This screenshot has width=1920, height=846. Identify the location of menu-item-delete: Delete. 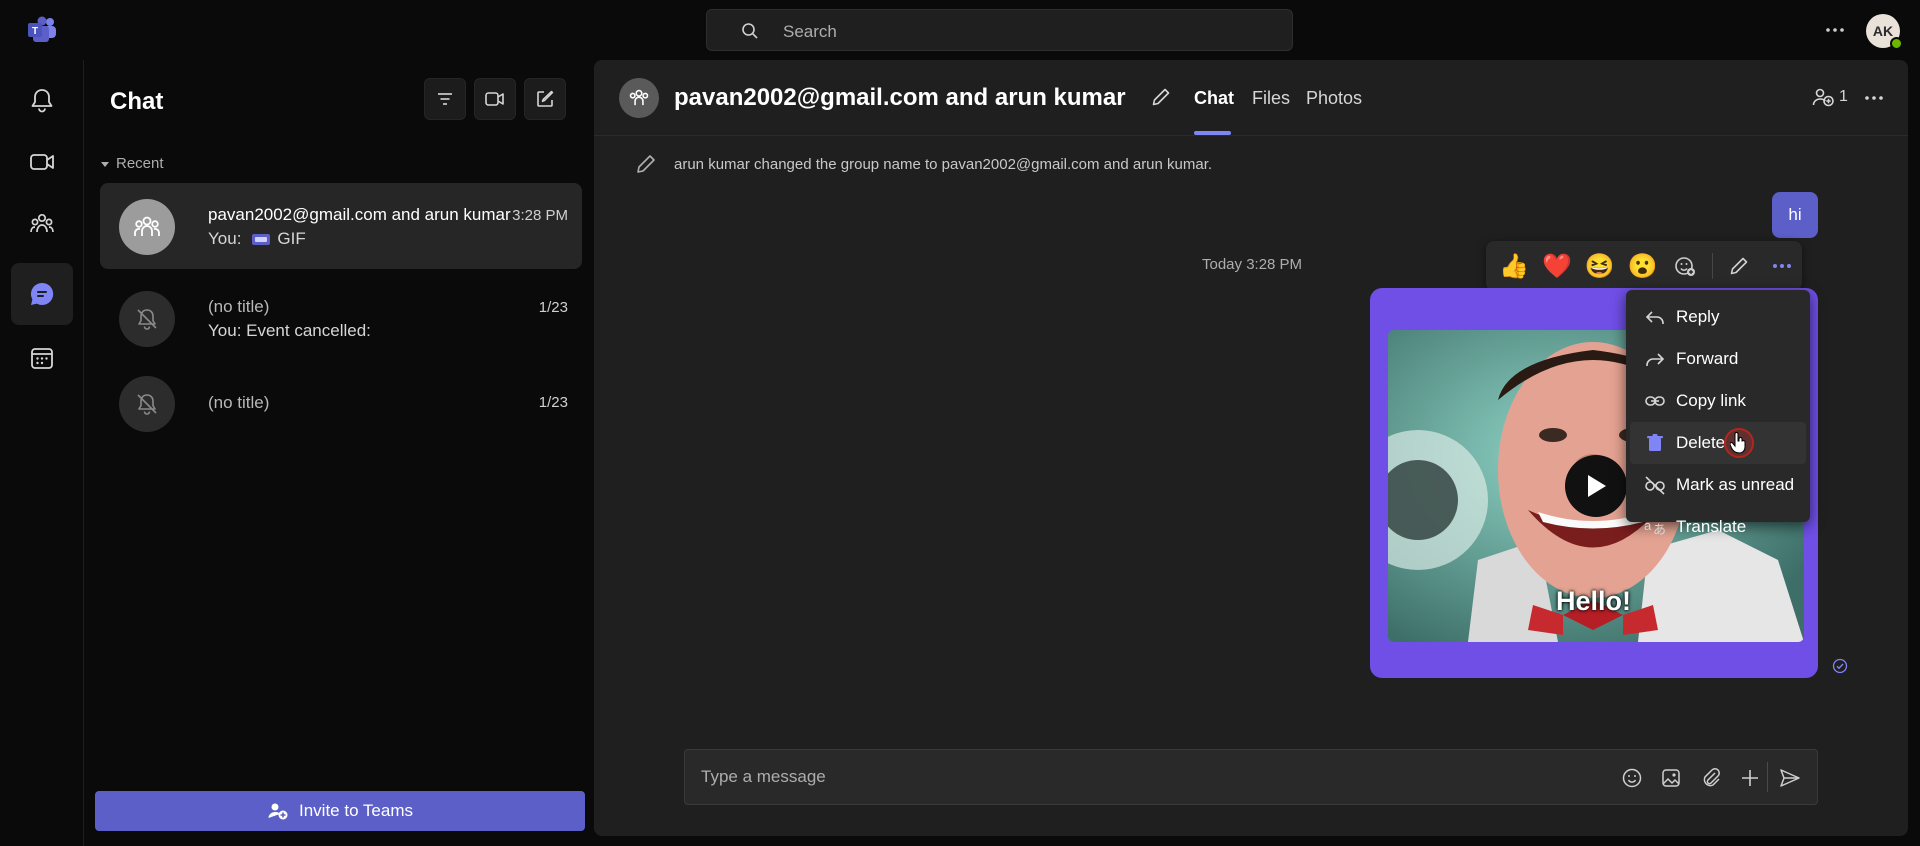
(1718, 443).